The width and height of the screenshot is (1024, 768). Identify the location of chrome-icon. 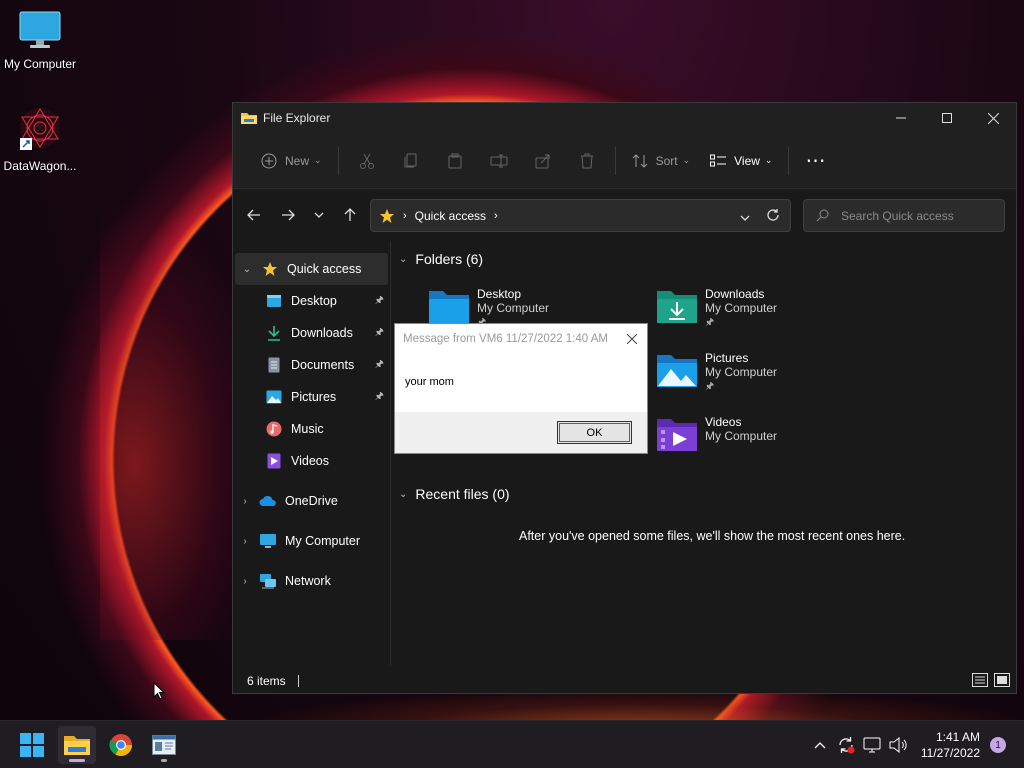
(120, 745).